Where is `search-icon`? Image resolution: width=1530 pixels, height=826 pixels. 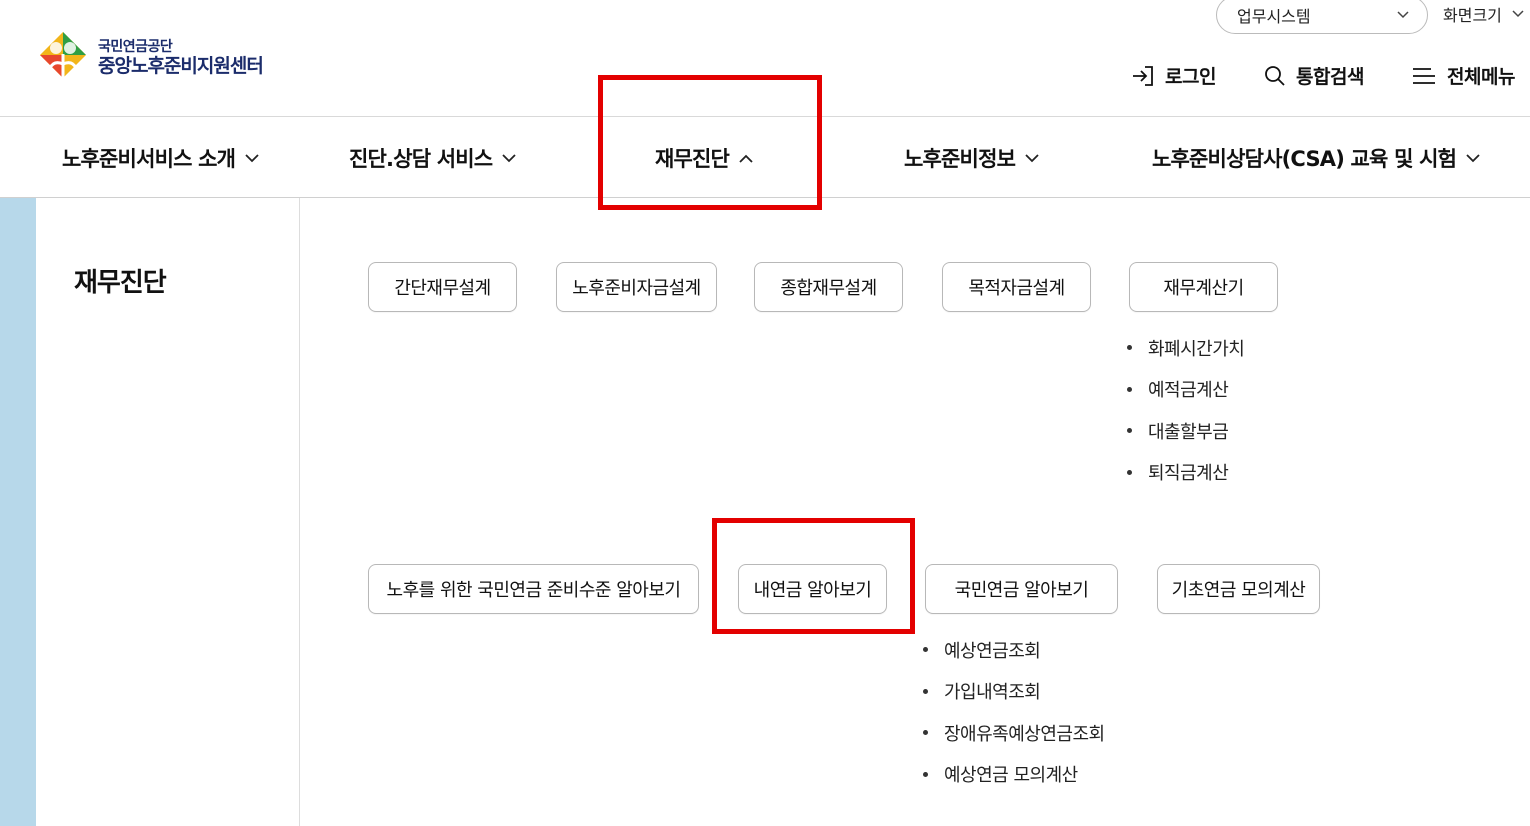 search-icon is located at coordinates (1275, 75).